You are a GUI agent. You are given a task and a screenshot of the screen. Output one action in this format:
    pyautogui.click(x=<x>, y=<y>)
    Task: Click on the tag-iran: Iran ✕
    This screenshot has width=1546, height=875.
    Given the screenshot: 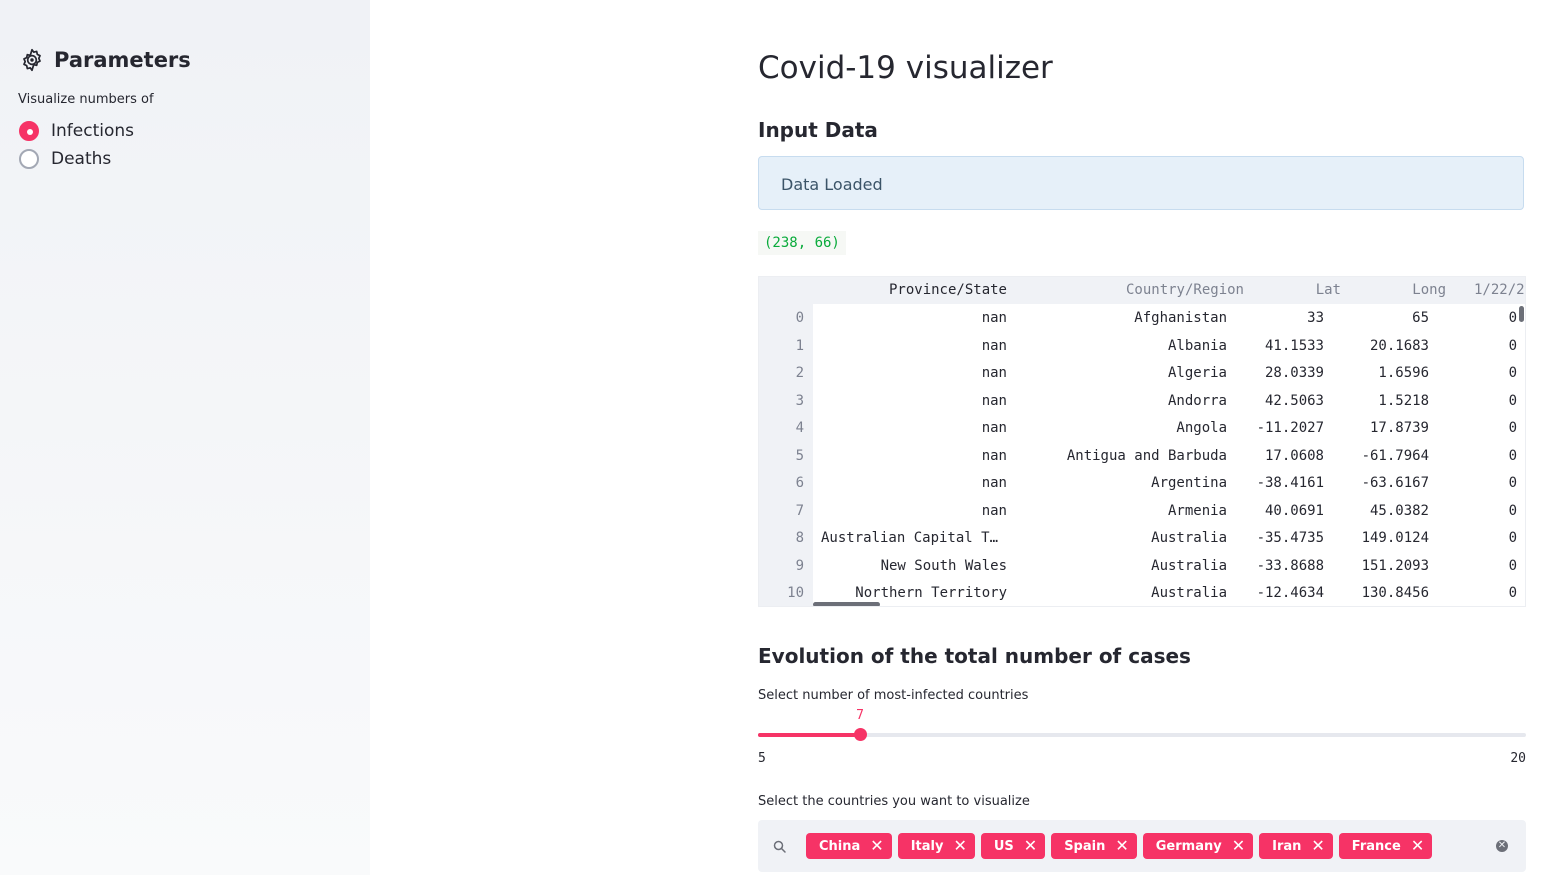 What is the action you would take?
    pyautogui.click(x=1296, y=846)
    